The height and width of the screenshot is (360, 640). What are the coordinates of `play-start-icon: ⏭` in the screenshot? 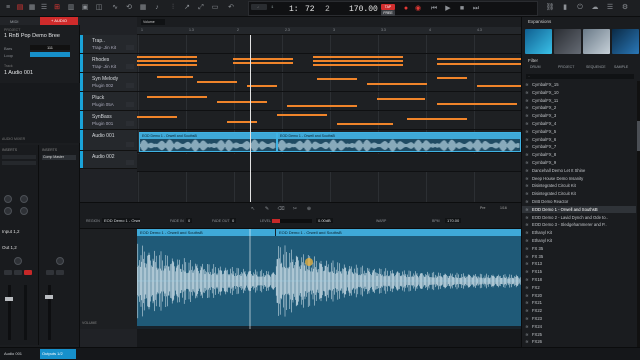 It's located at (476, 9).